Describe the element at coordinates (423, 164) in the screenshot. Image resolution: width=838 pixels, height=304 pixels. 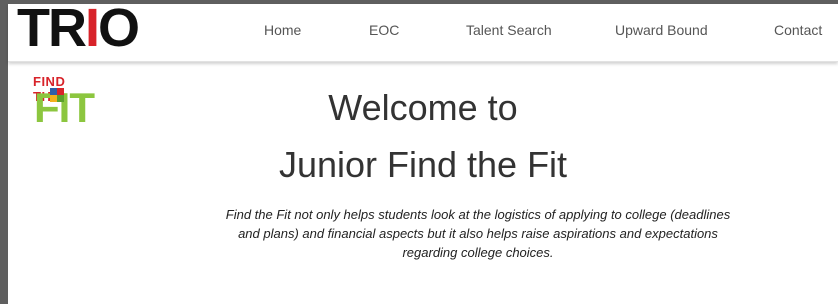
I see `page-title: Junior Find the Fit` at that location.